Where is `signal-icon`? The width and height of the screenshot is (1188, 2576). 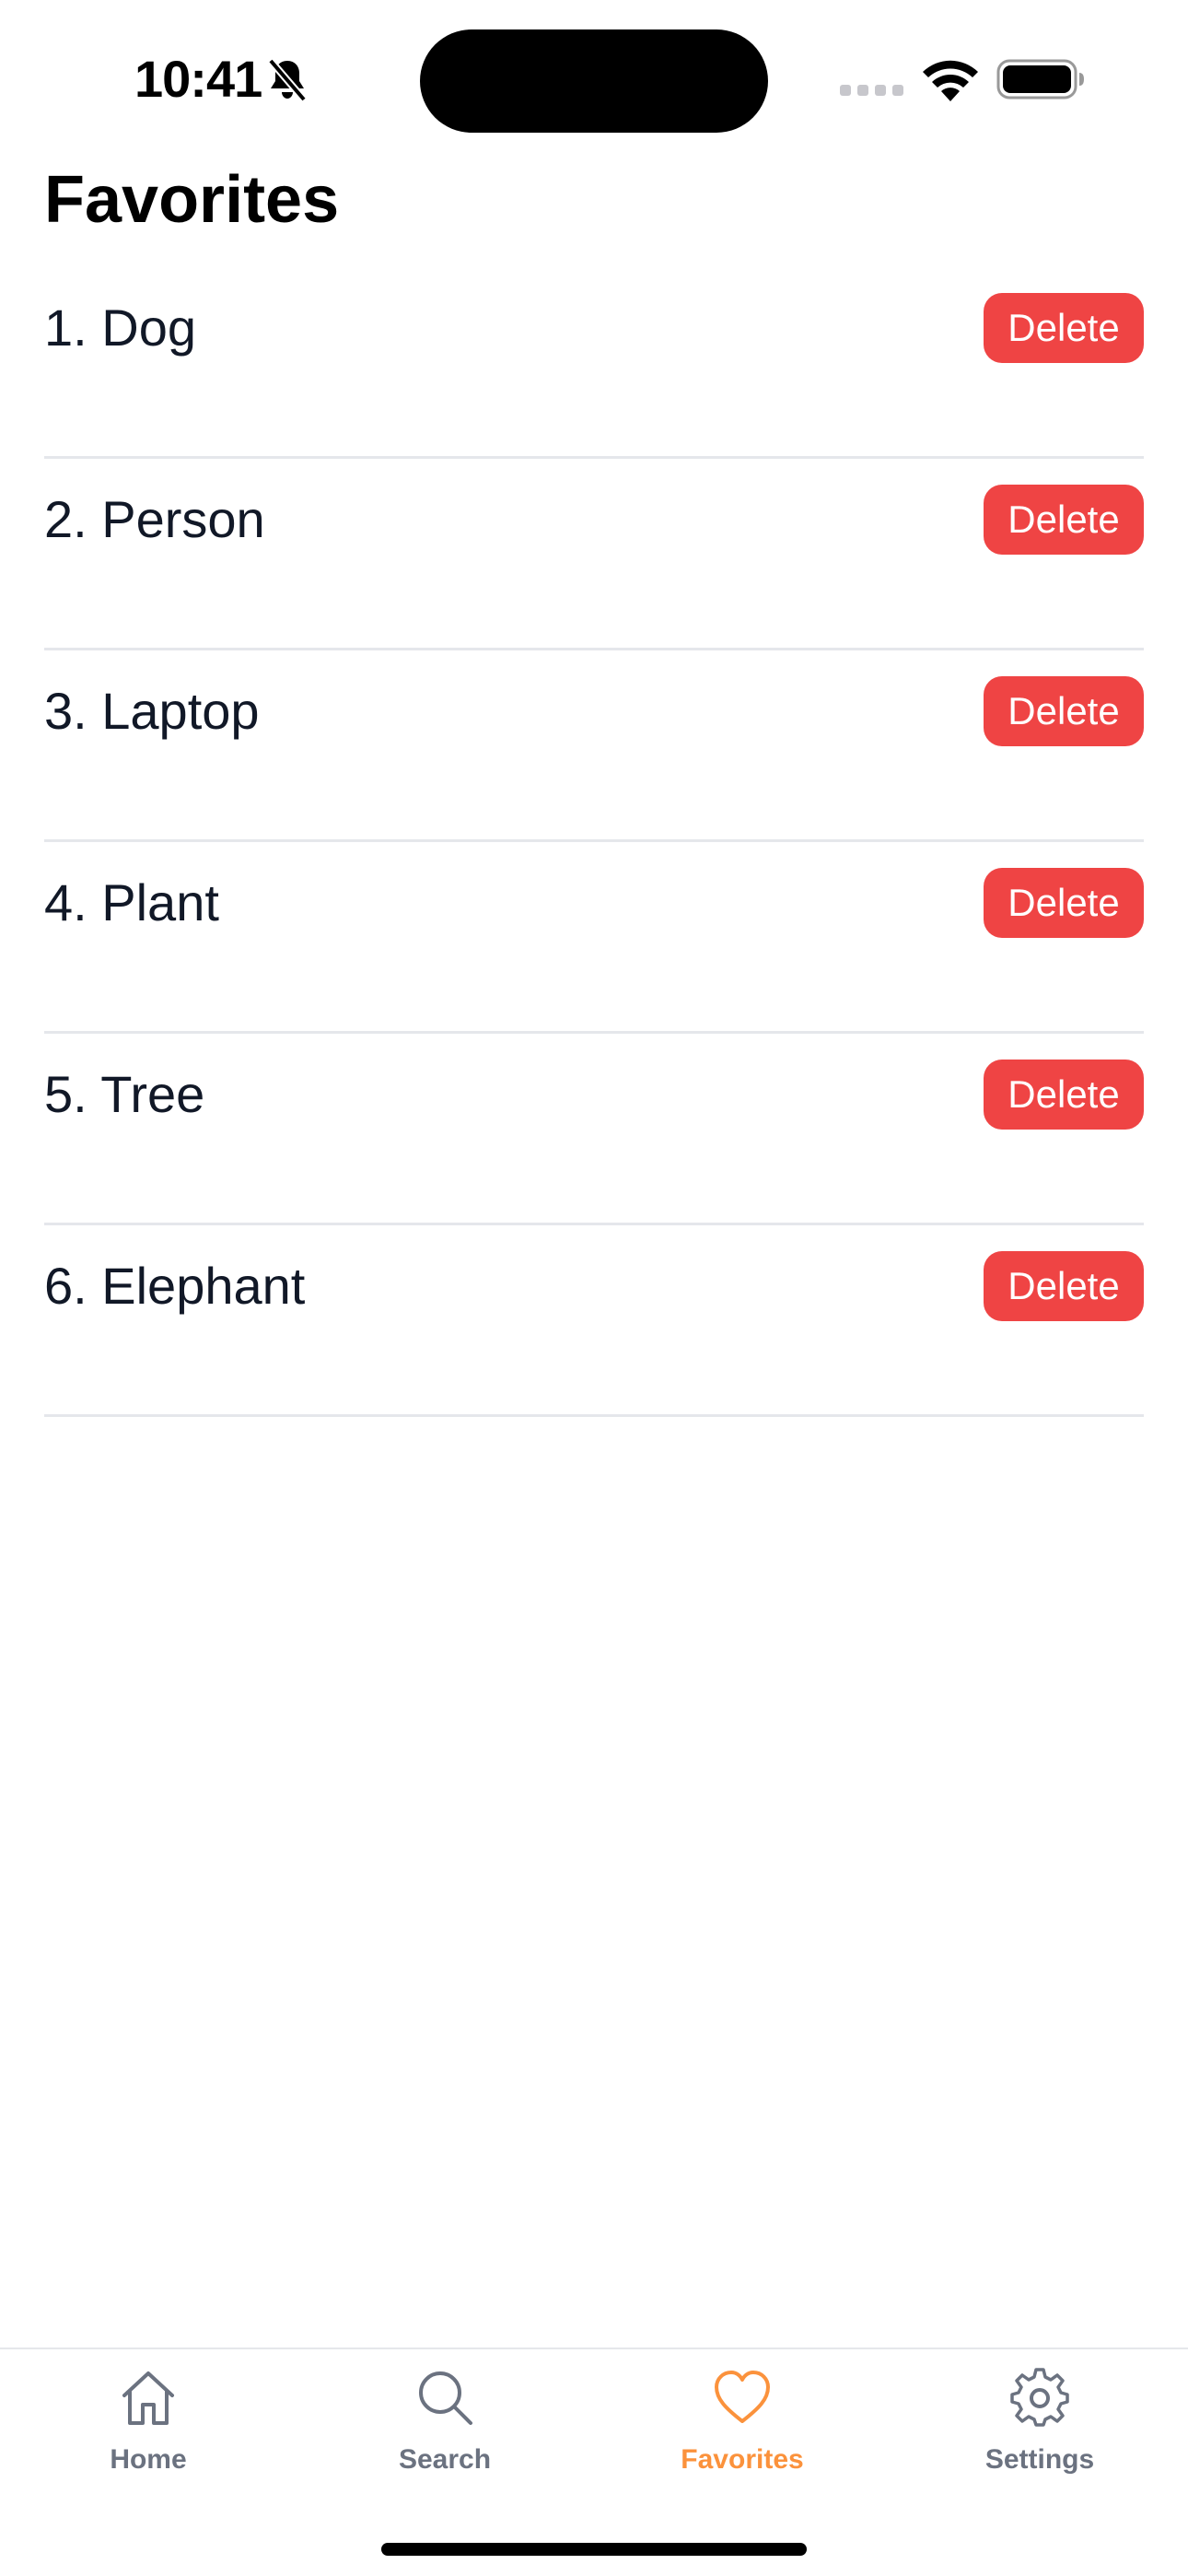
signal-icon is located at coordinates (871, 90).